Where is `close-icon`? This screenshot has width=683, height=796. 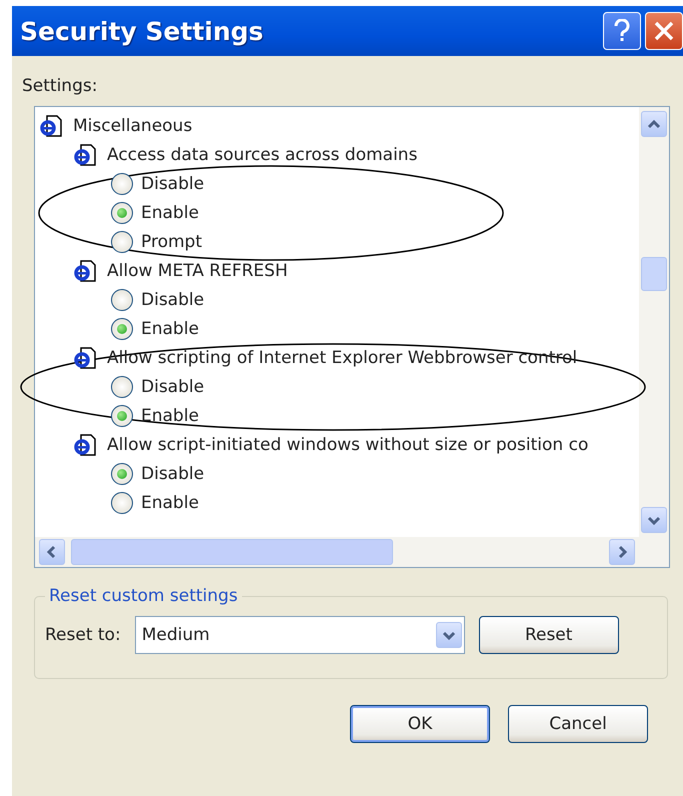 close-icon is located at coordinates (664, 31).